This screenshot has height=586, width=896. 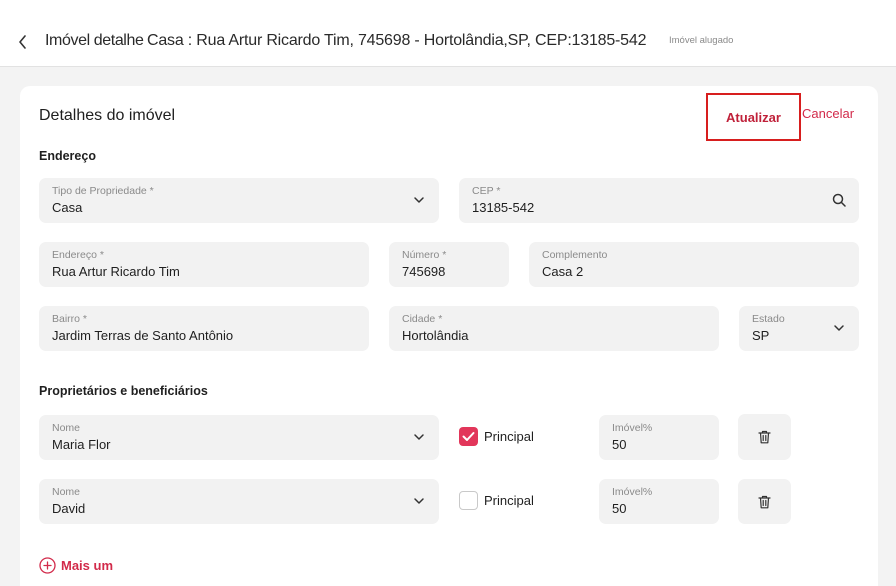 I want to click on update-button: Atualizar, so click(x=753, y=117).